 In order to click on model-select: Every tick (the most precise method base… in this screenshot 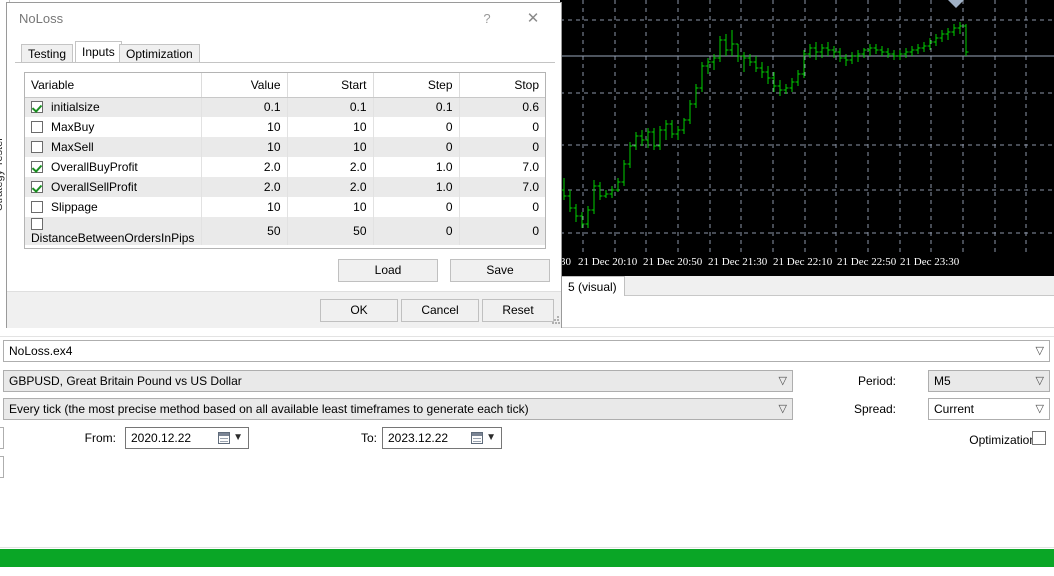, I will do `click(398, 409)`.